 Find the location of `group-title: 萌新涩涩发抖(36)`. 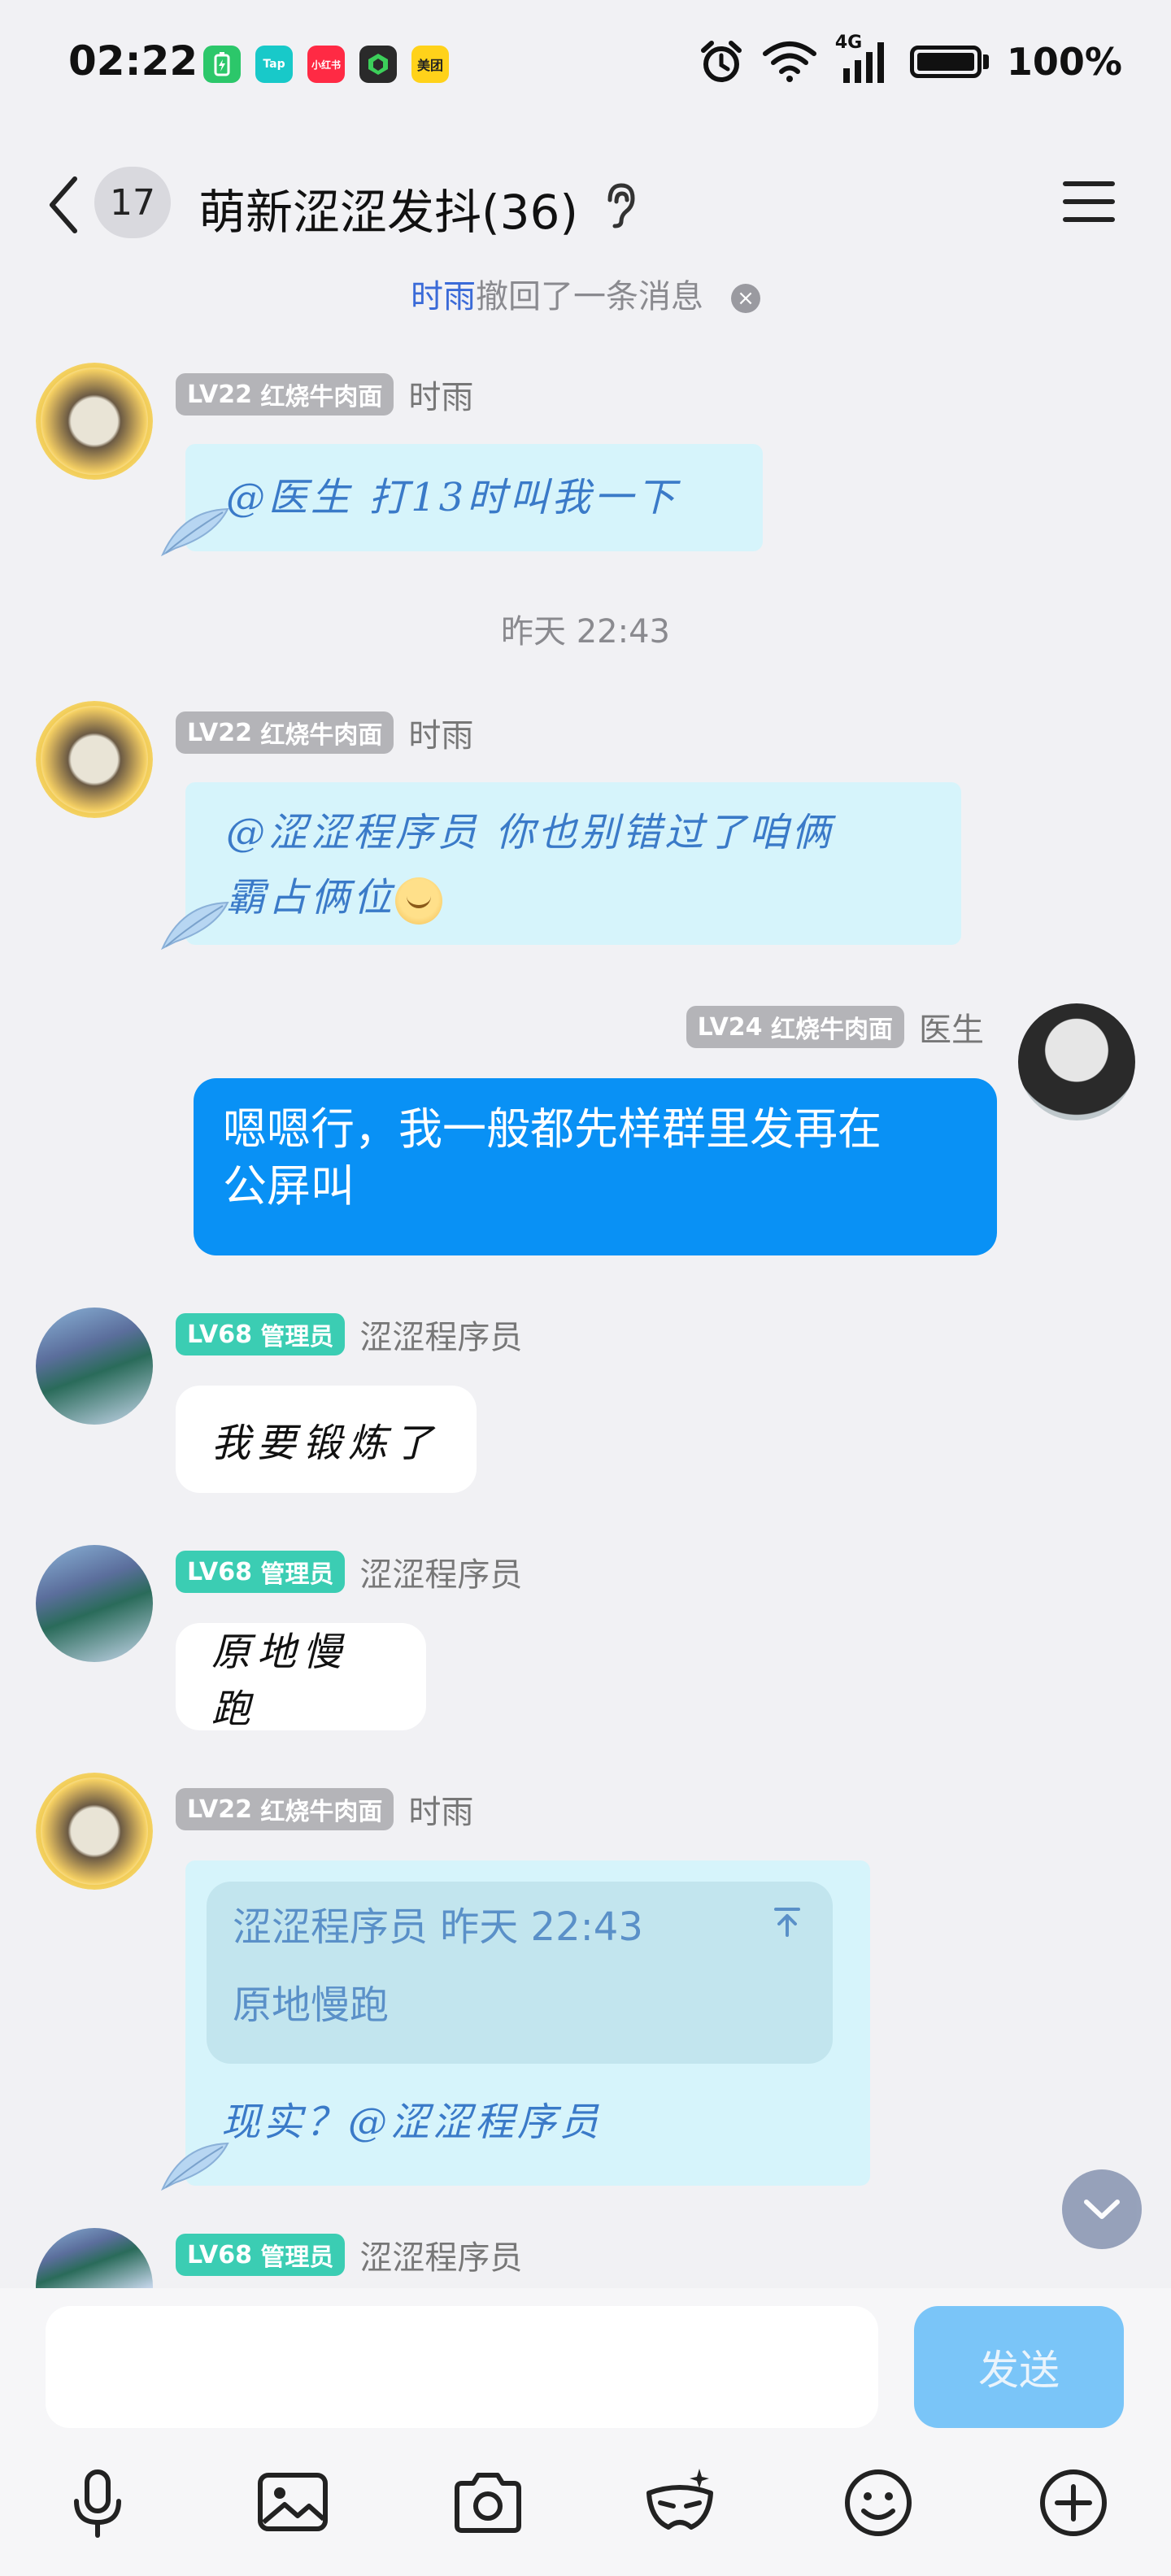

group-title: 萌新涩涩发抖(36) is located at coordinates (388, 208).